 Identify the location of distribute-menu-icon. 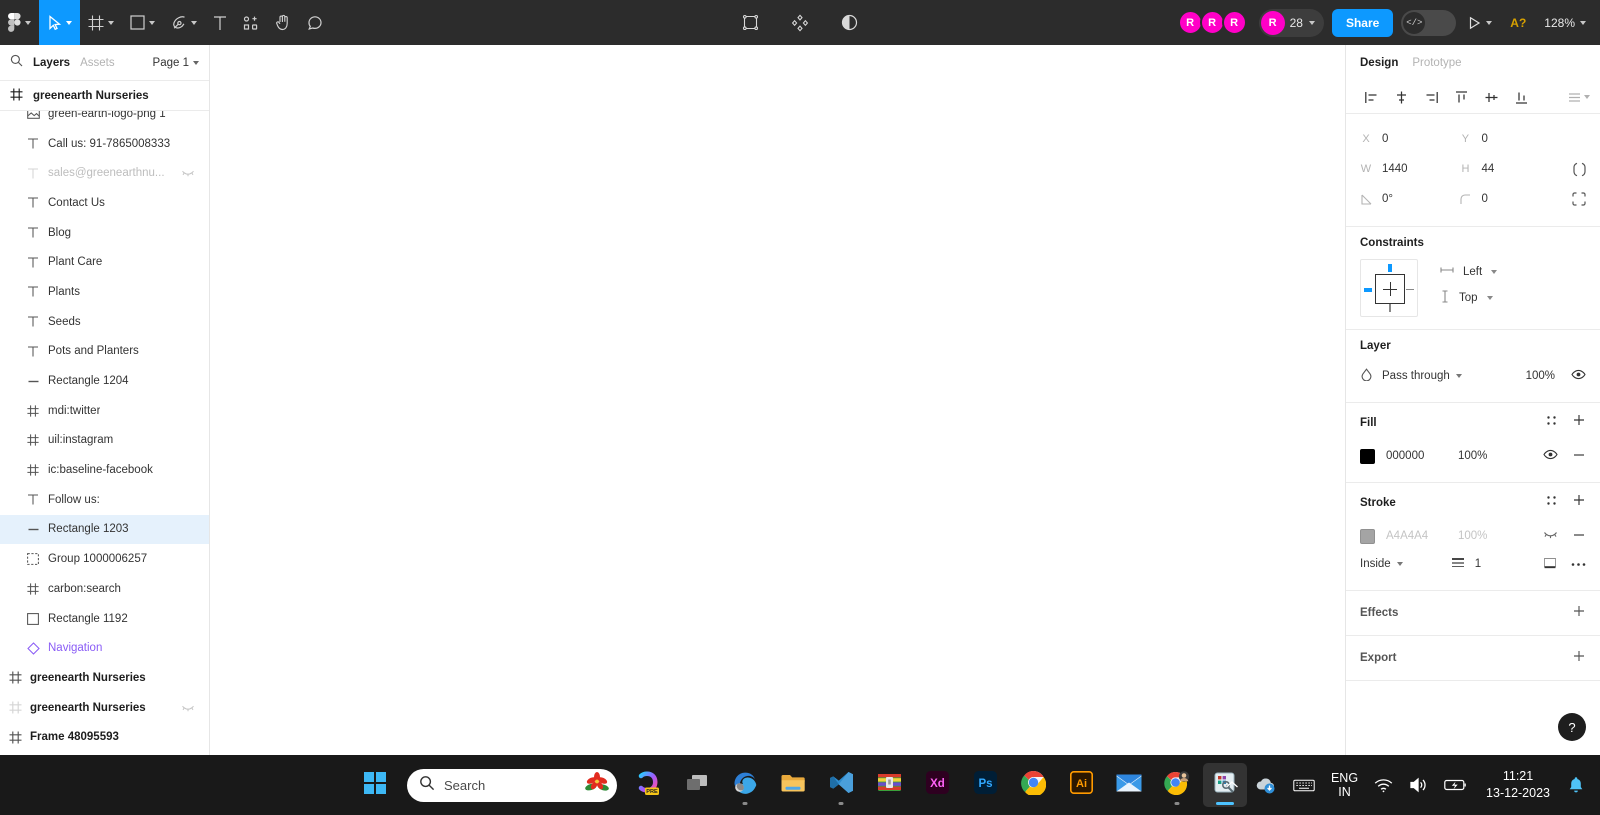
(1578, 97).